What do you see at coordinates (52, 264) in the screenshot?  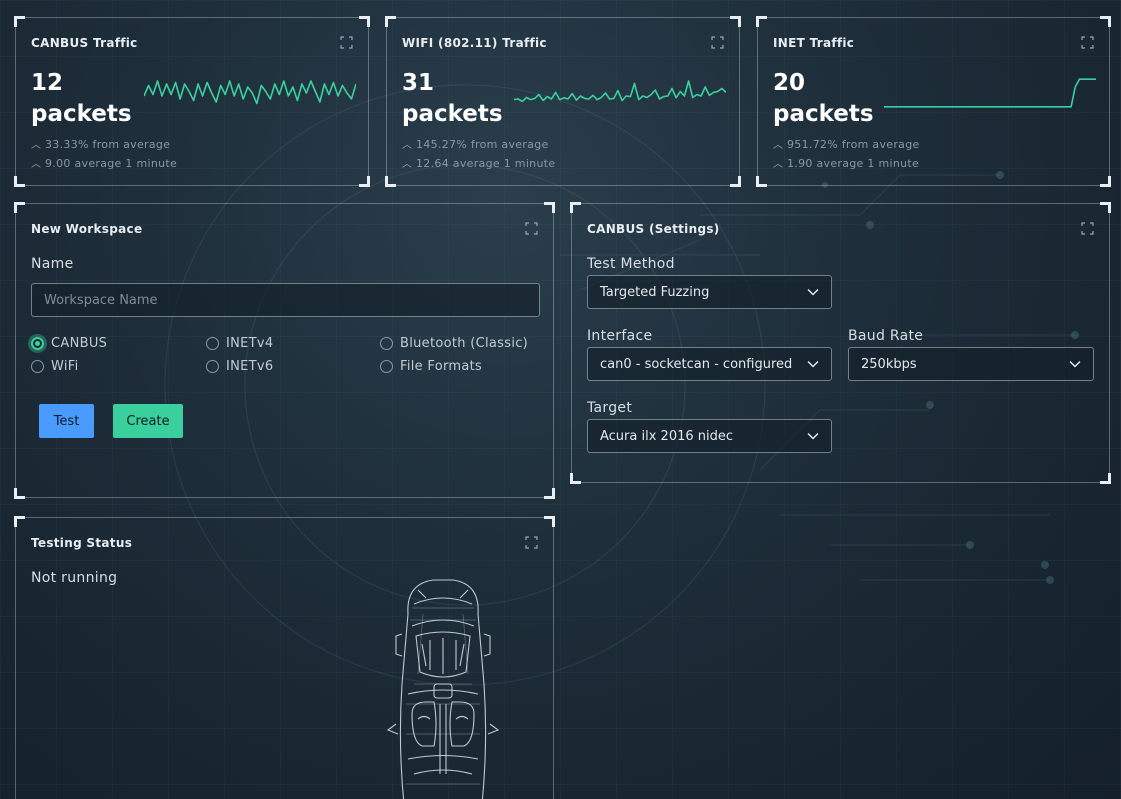 I see `name-label: Name` at bounding box center [52, 264].